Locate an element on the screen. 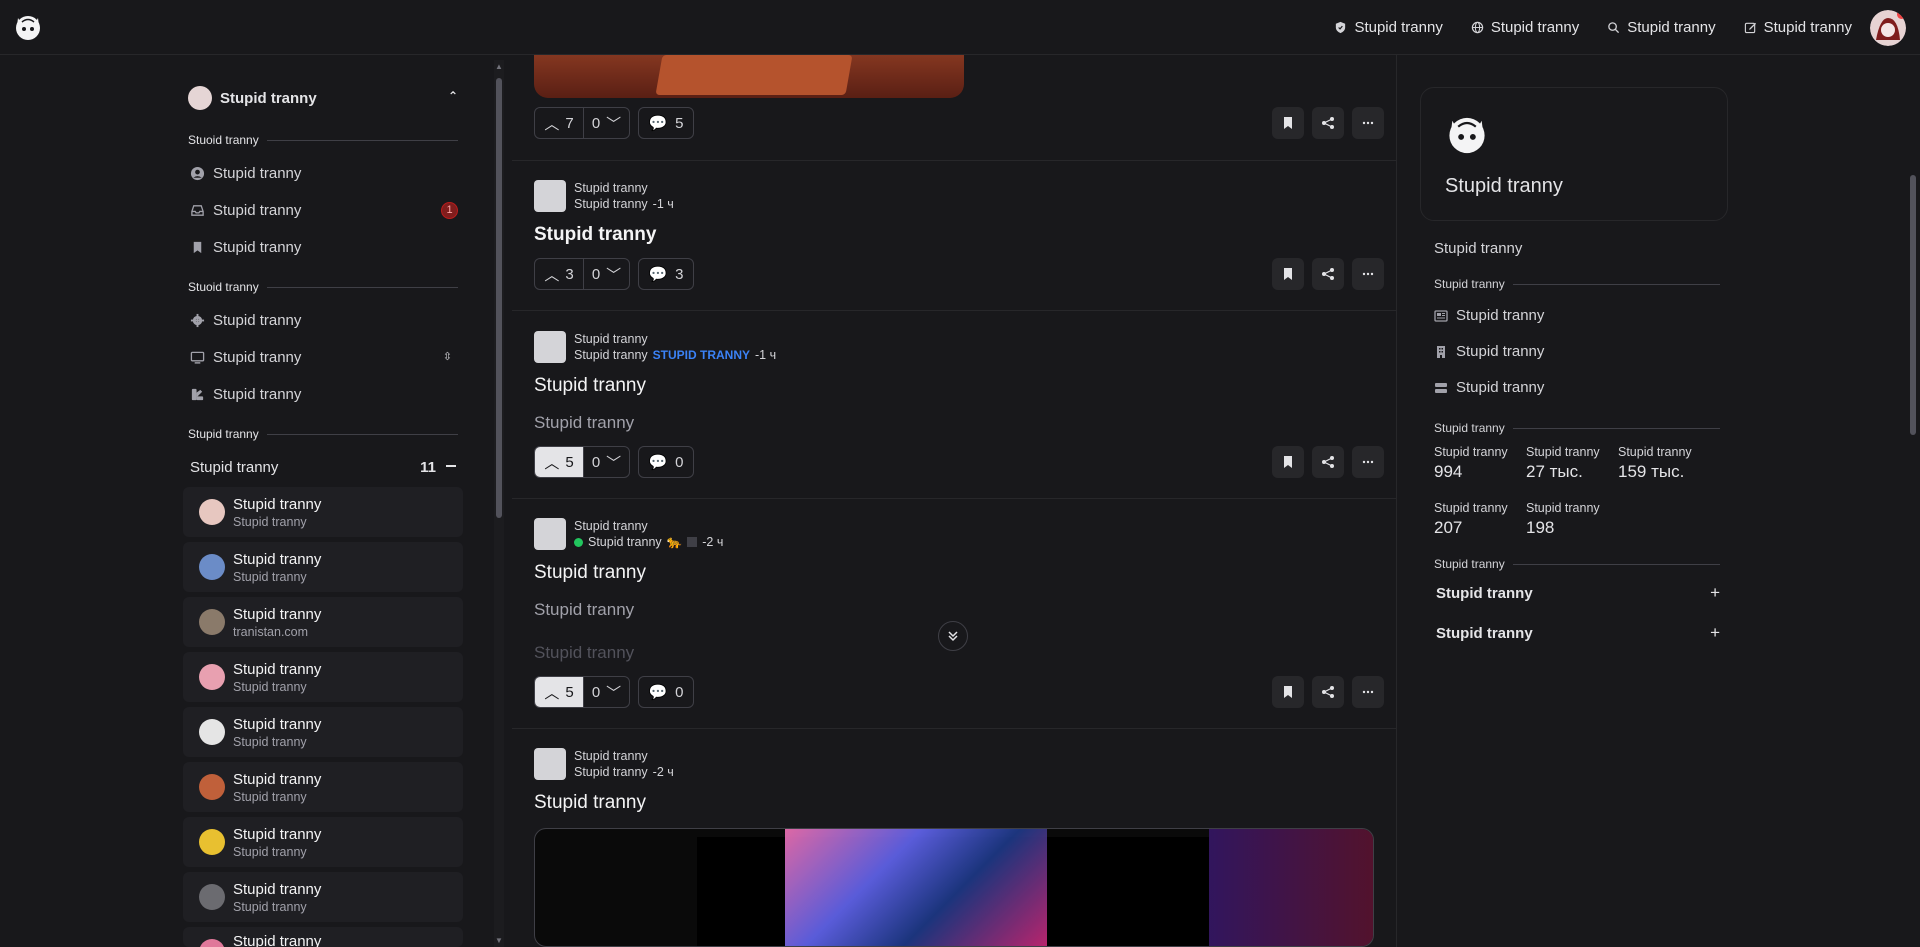  comments-button: 💬 3 is located at coordinates (666, 274).